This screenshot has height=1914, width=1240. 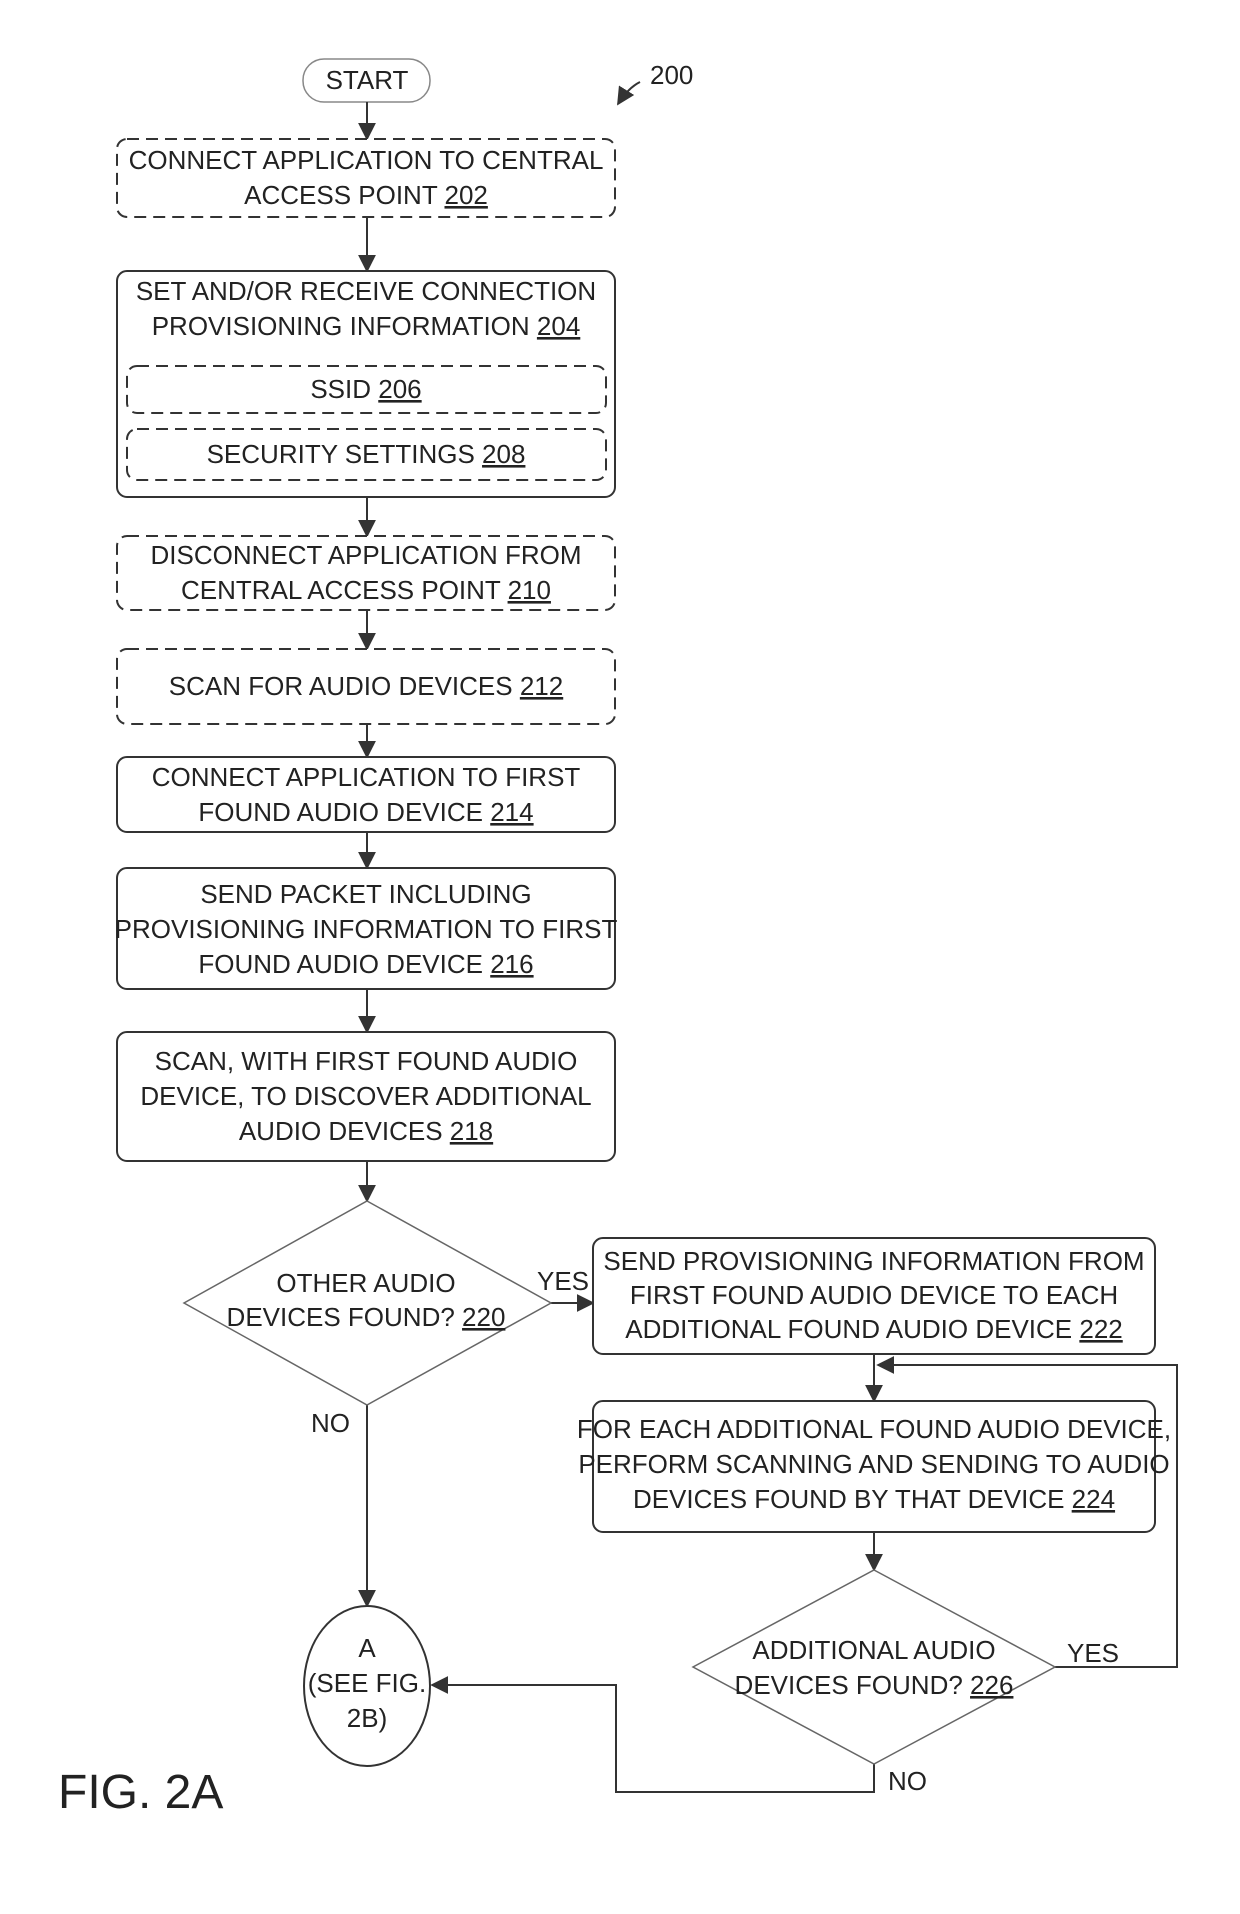 I want to click on svg-text: 2B), so click(x=367, y=1718).